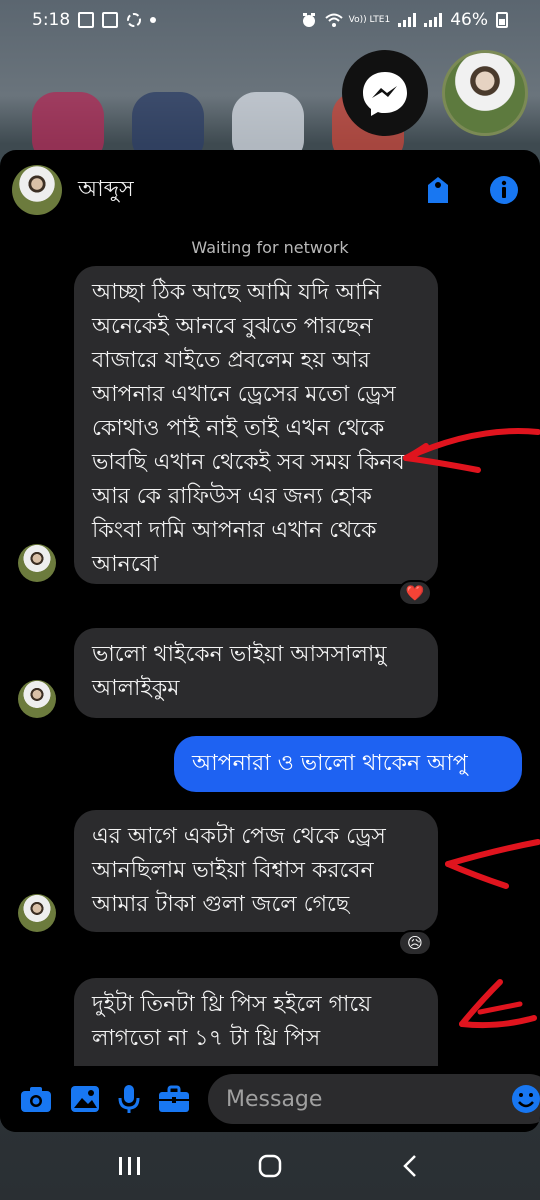 This screenshot has height=1200, width=540. Describe the element at coordinates (485, 93) in the screenshot. I see `contact-chathead-avatar` at that location.